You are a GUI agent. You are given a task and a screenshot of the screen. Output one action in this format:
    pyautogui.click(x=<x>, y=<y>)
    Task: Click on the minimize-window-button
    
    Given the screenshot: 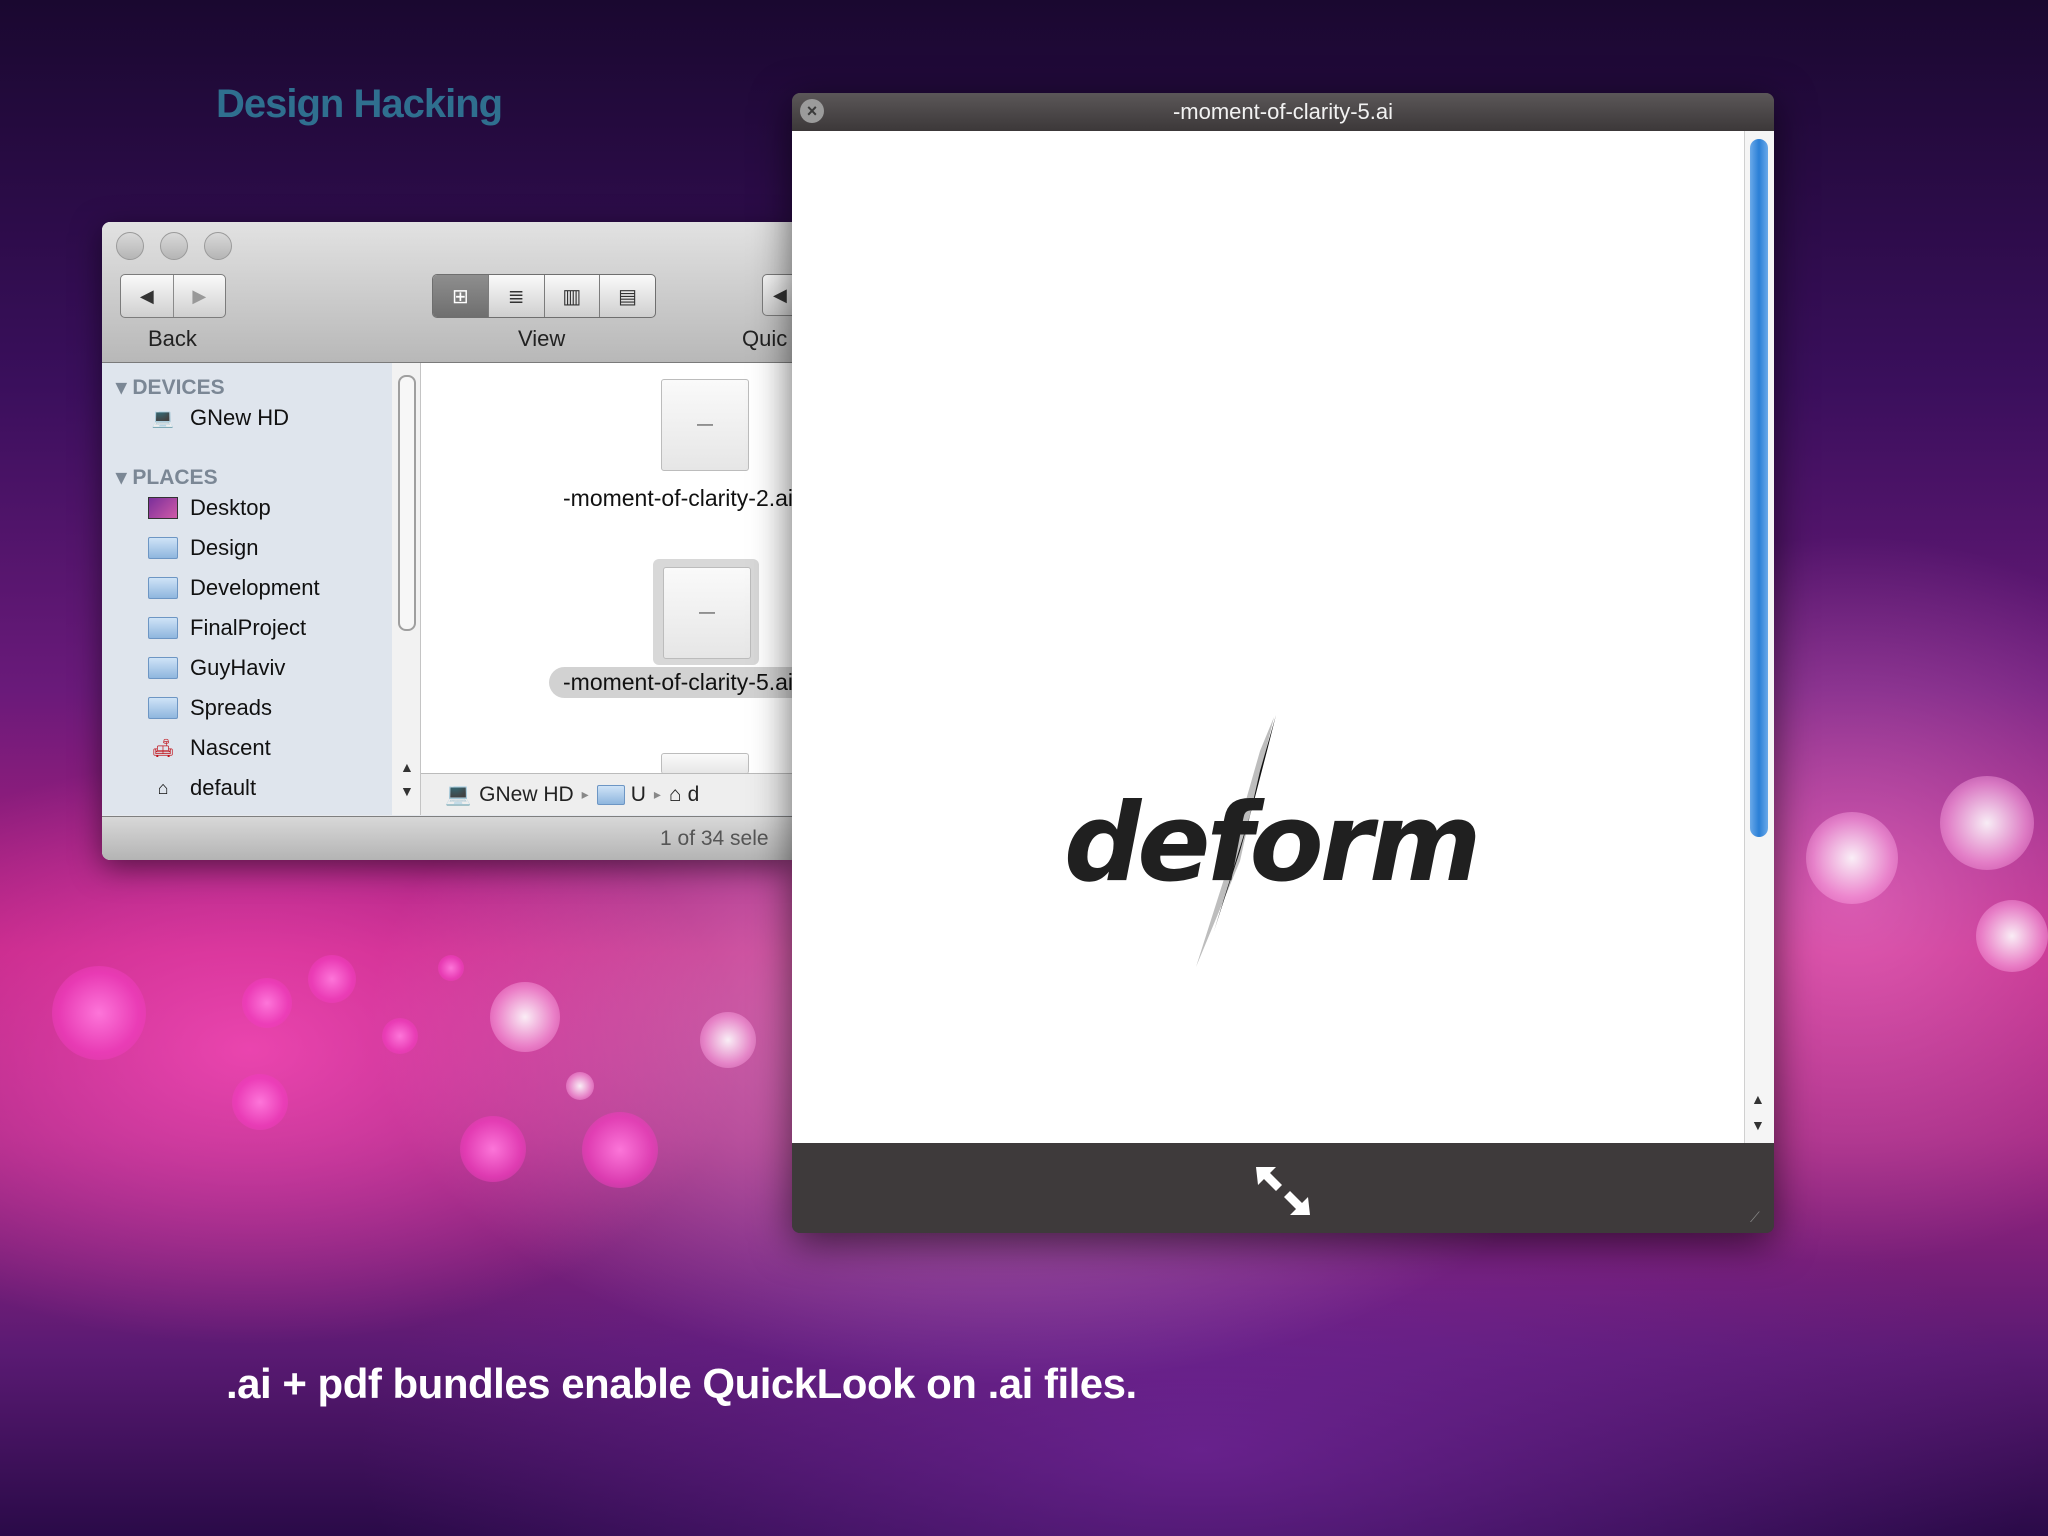 What is the action you would take?
    pyautogui.click(x=174, y=246)
    